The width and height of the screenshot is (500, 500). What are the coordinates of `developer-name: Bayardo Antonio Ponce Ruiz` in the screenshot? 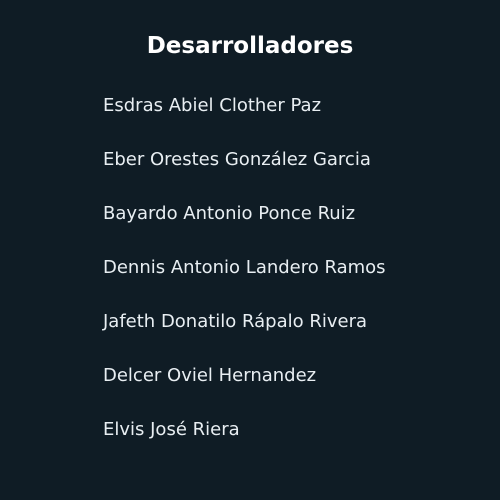 It's located at (229, 213).